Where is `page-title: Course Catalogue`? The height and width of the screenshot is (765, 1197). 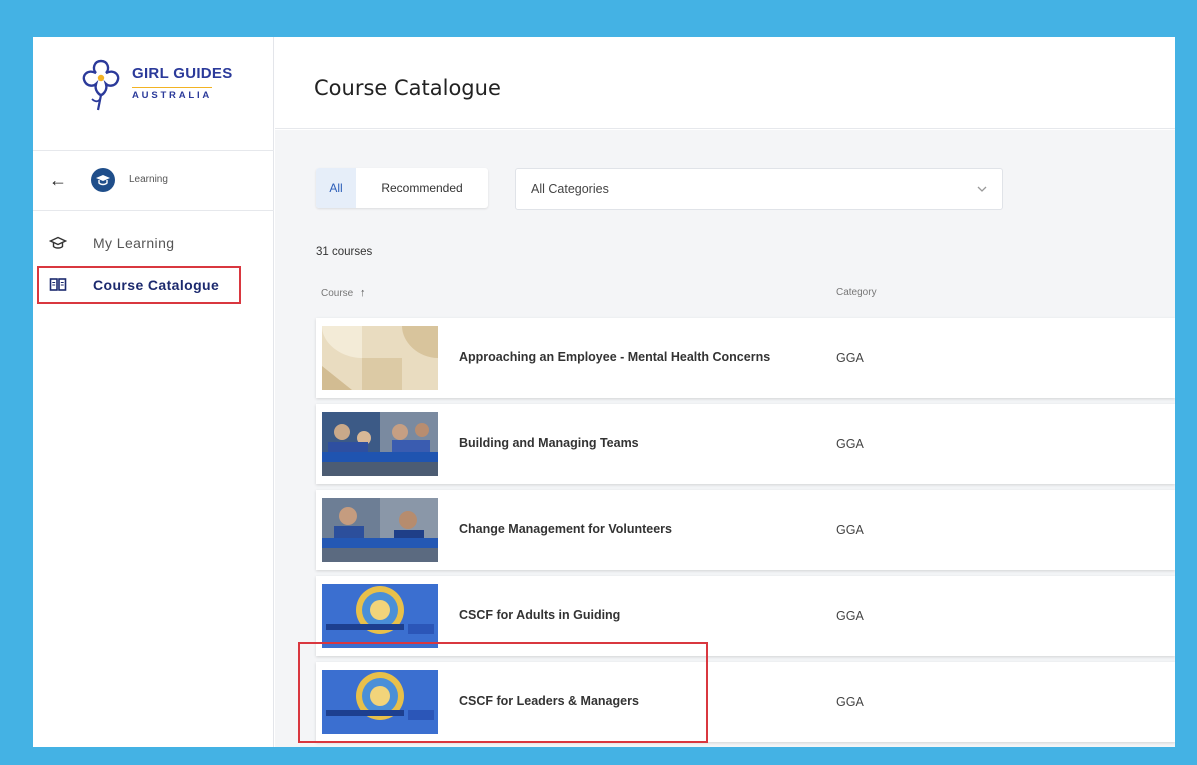 page-title: Course Catalogue is located at coordinates (407, 88).